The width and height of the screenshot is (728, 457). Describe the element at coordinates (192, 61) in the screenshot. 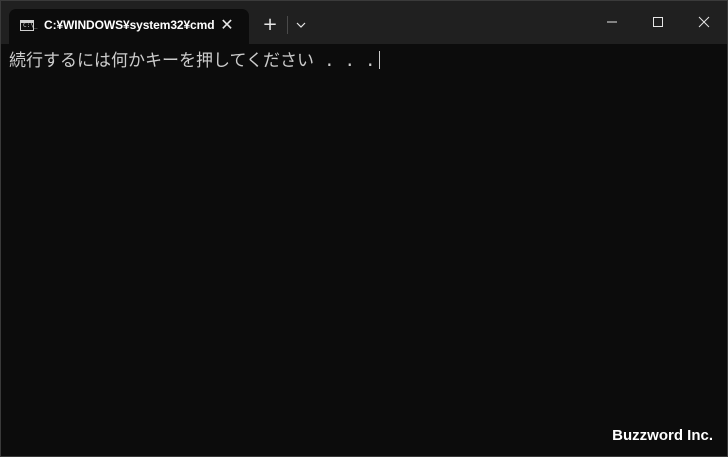

I see `console-text: 続行するには何かキーを押してください . . .` at that location.